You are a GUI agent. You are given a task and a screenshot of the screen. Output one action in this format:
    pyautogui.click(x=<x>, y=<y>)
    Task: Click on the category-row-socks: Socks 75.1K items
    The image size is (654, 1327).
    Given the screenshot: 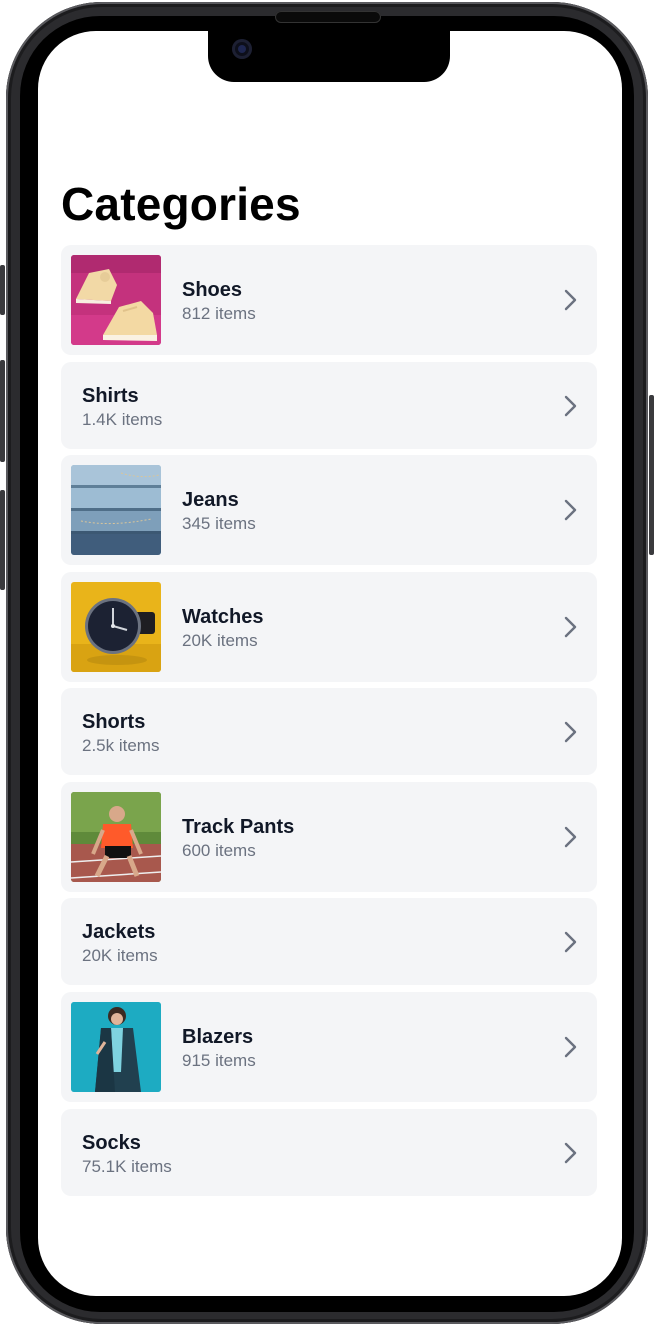 What is the action you would take?
    pyautogui.click(x=329, y=1152)
    